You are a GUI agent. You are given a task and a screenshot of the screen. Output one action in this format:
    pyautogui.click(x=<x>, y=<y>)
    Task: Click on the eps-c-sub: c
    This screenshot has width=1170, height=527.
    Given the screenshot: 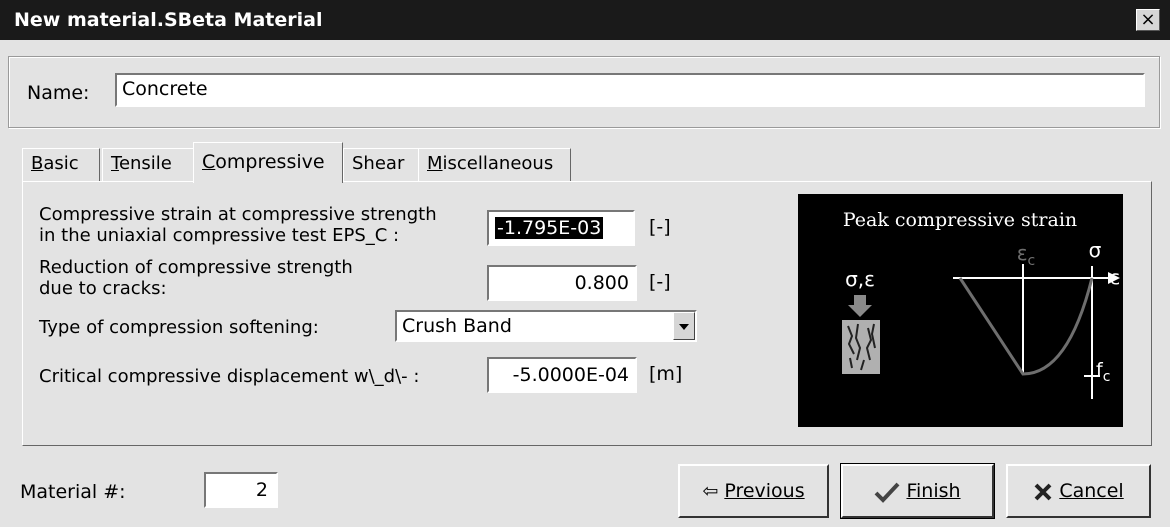 What is the action you would take?
    pyautogui.click(x=1032, y=261)
    